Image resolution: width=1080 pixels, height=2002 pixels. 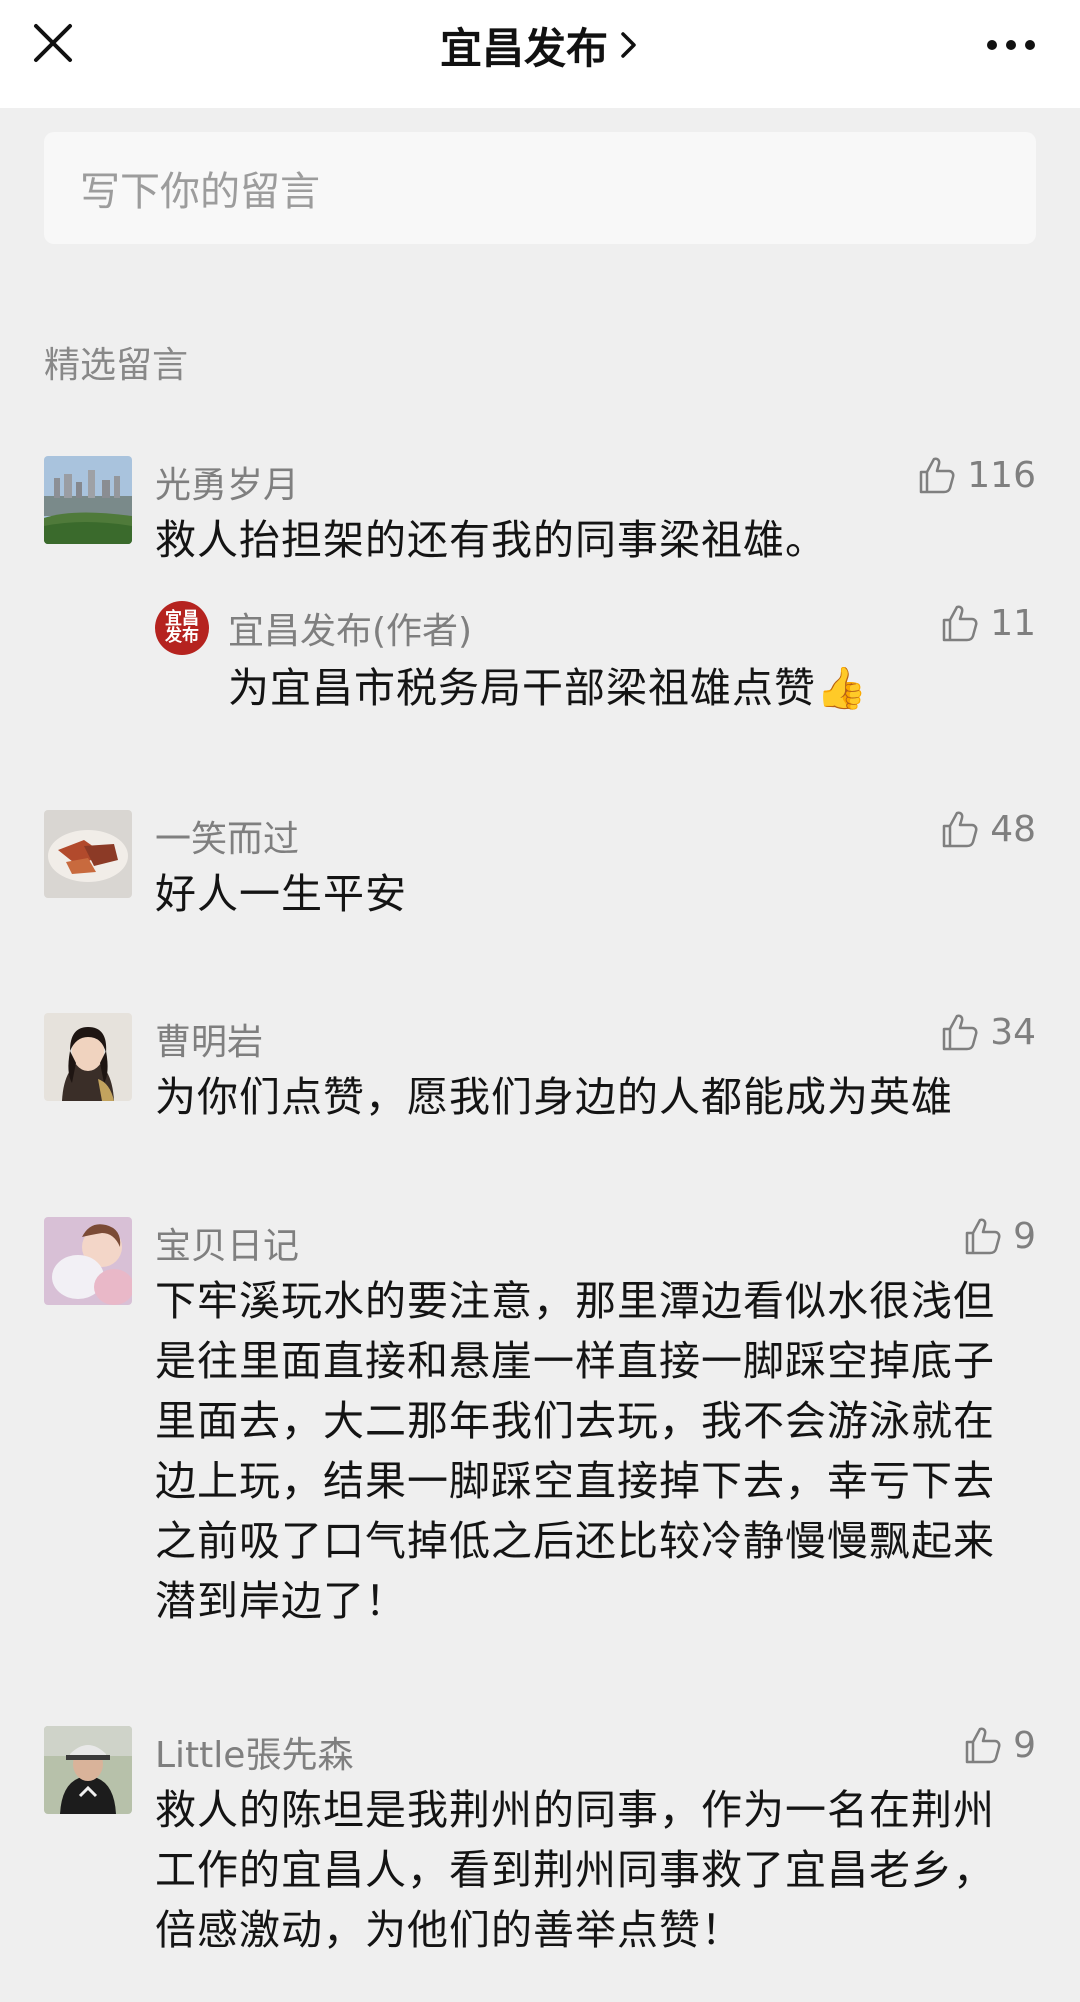 I want to click on like-button: 11, so click(x=987, y=623).